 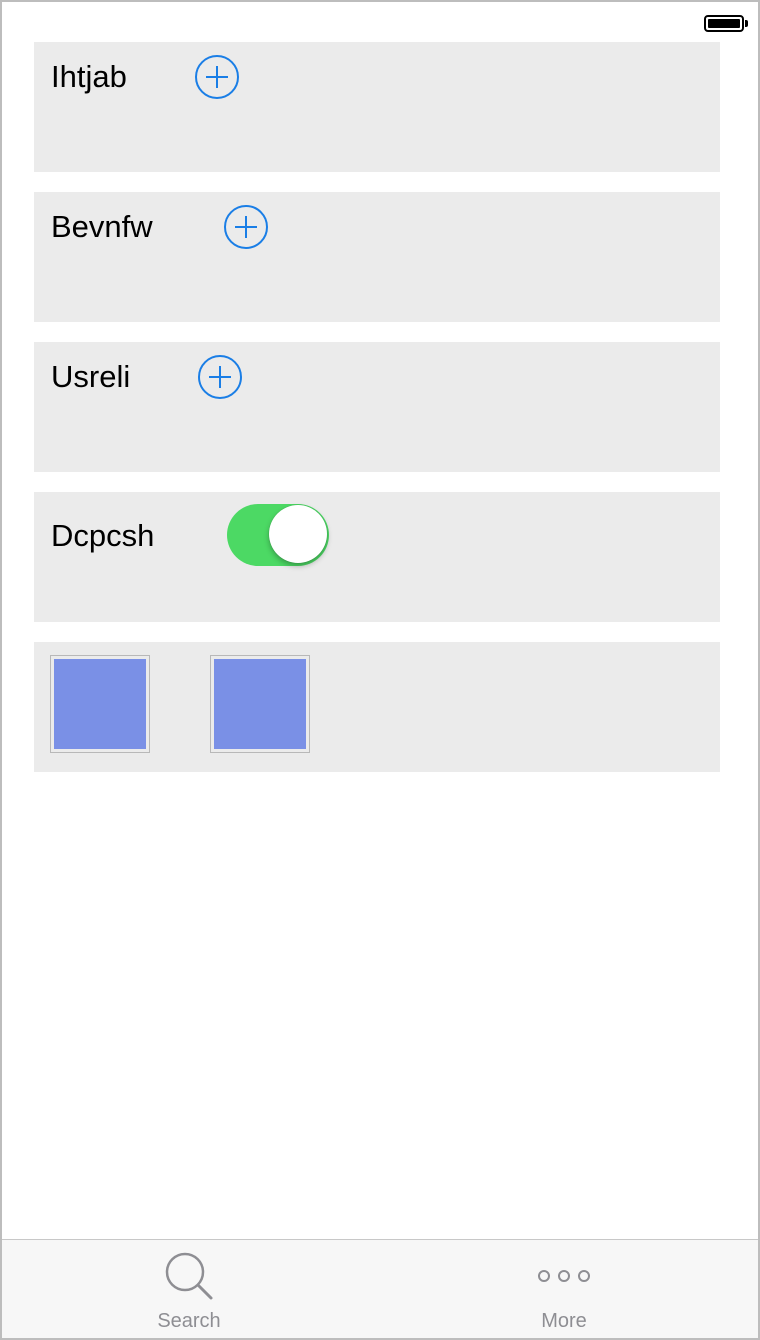 I want to click on row-label: Usreli, so click(x=91, y=376).